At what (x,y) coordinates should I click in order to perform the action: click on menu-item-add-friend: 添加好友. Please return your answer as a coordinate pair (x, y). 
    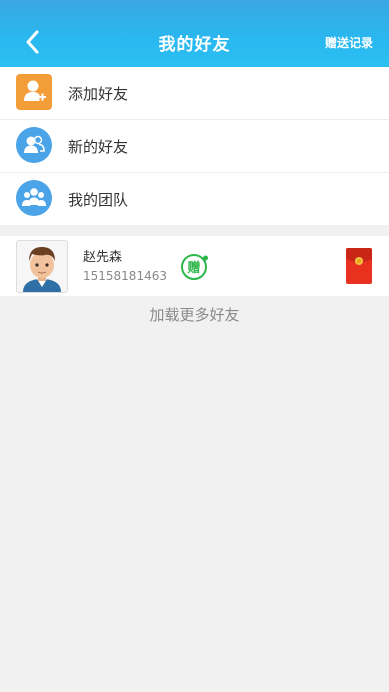
    Looking at the image, I should click on (194, 93).